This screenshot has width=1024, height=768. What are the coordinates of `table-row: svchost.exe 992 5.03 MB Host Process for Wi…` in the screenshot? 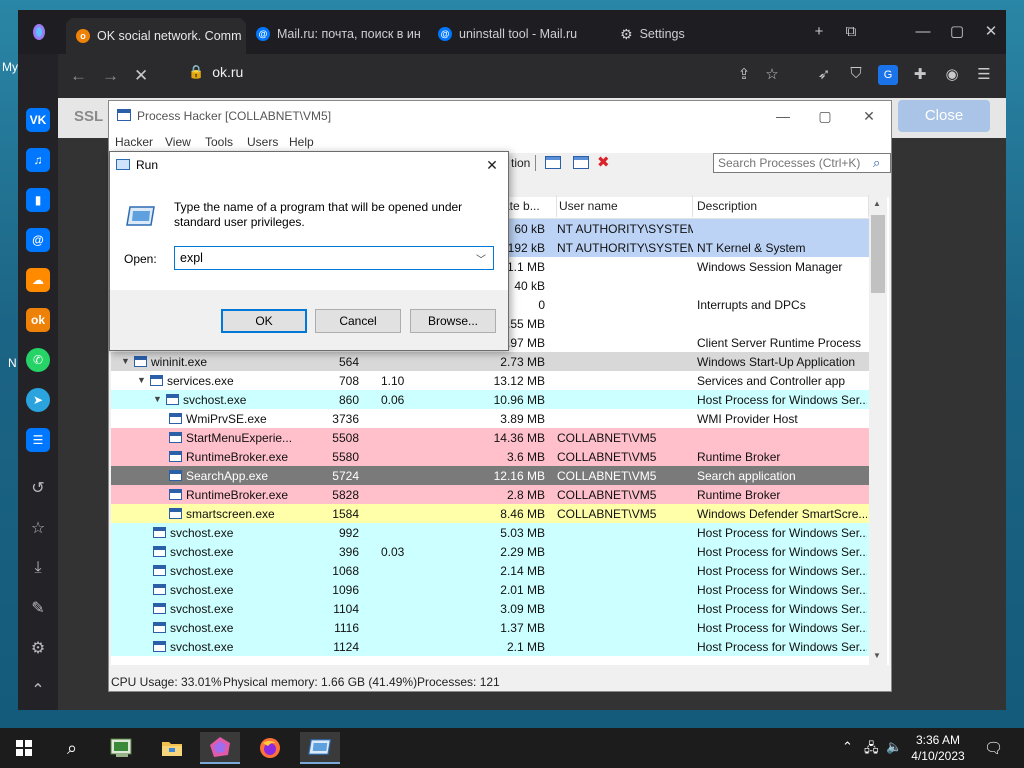 It's located at (490, 532).